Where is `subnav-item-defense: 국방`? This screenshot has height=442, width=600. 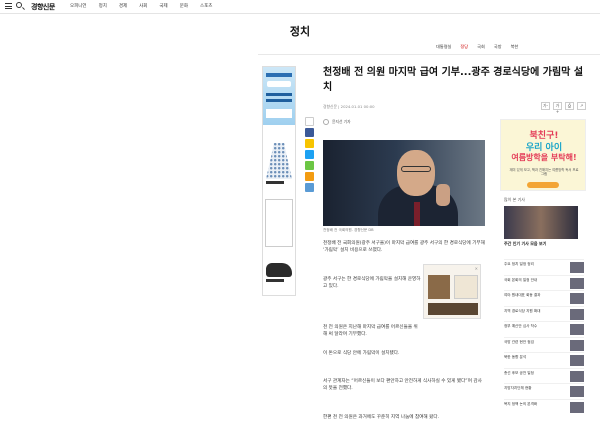 subnav-item-defense: 국방 is located at coordinates (498, 47).